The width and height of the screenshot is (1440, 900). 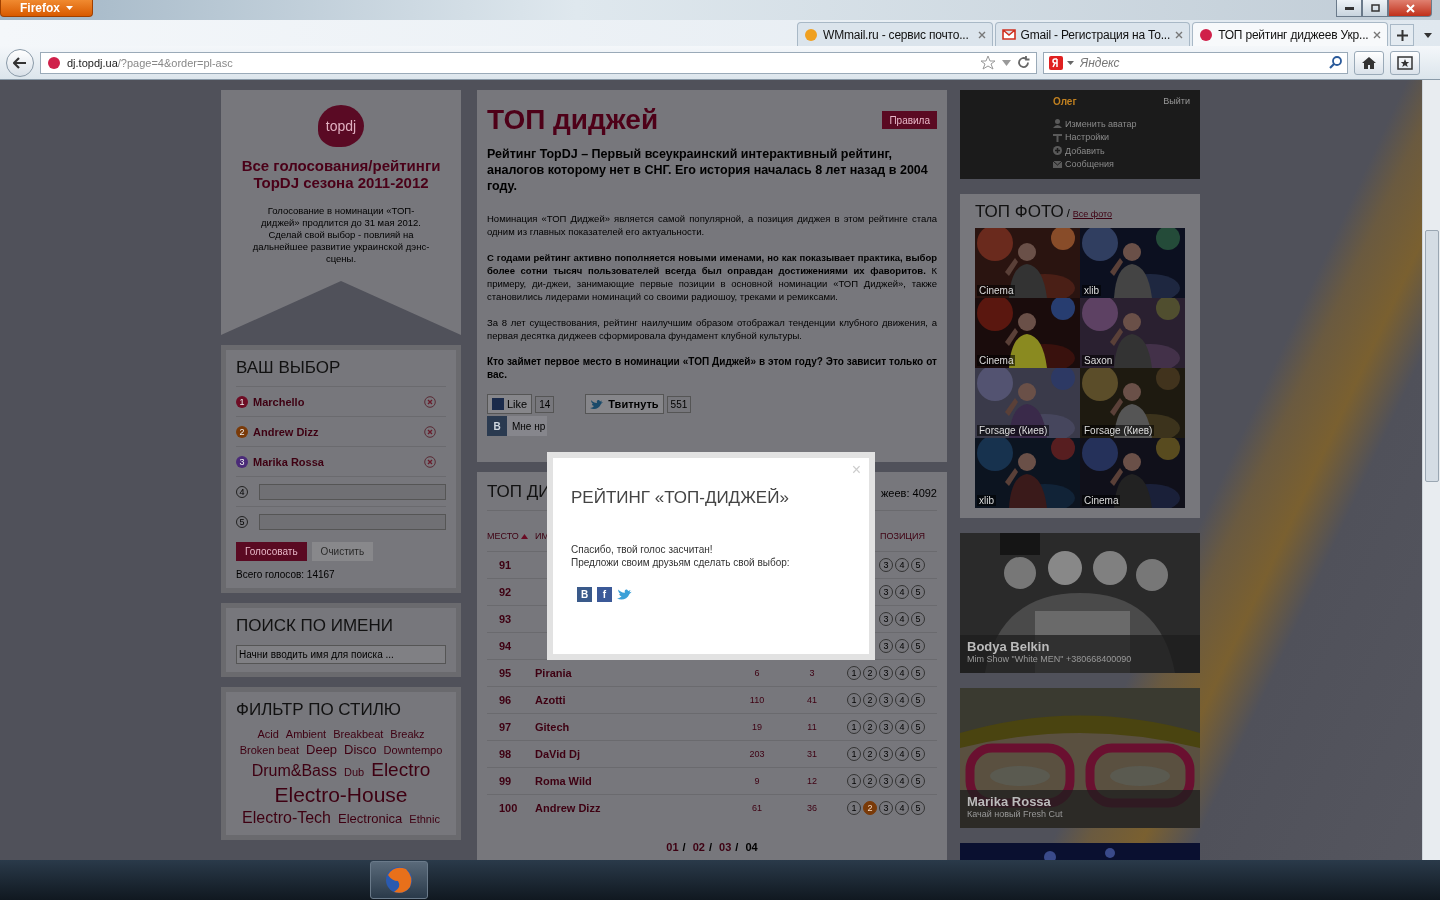 I want to click on dj-count: жеев: 4092, so click(x=908, y=493).